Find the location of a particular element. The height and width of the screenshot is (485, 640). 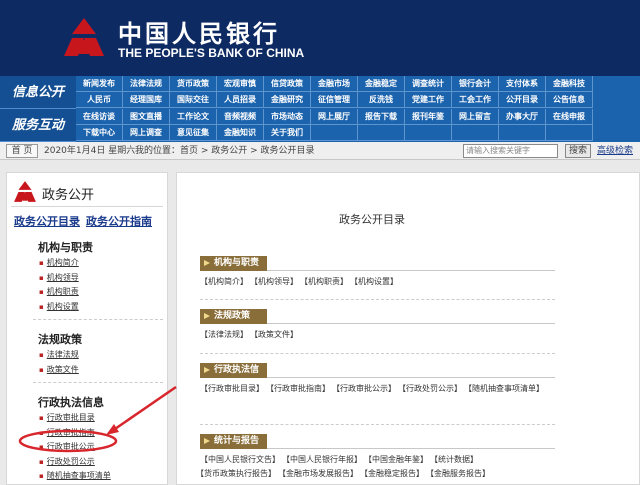

nav-item: 报告下载 is located at coordinates (381, 117).